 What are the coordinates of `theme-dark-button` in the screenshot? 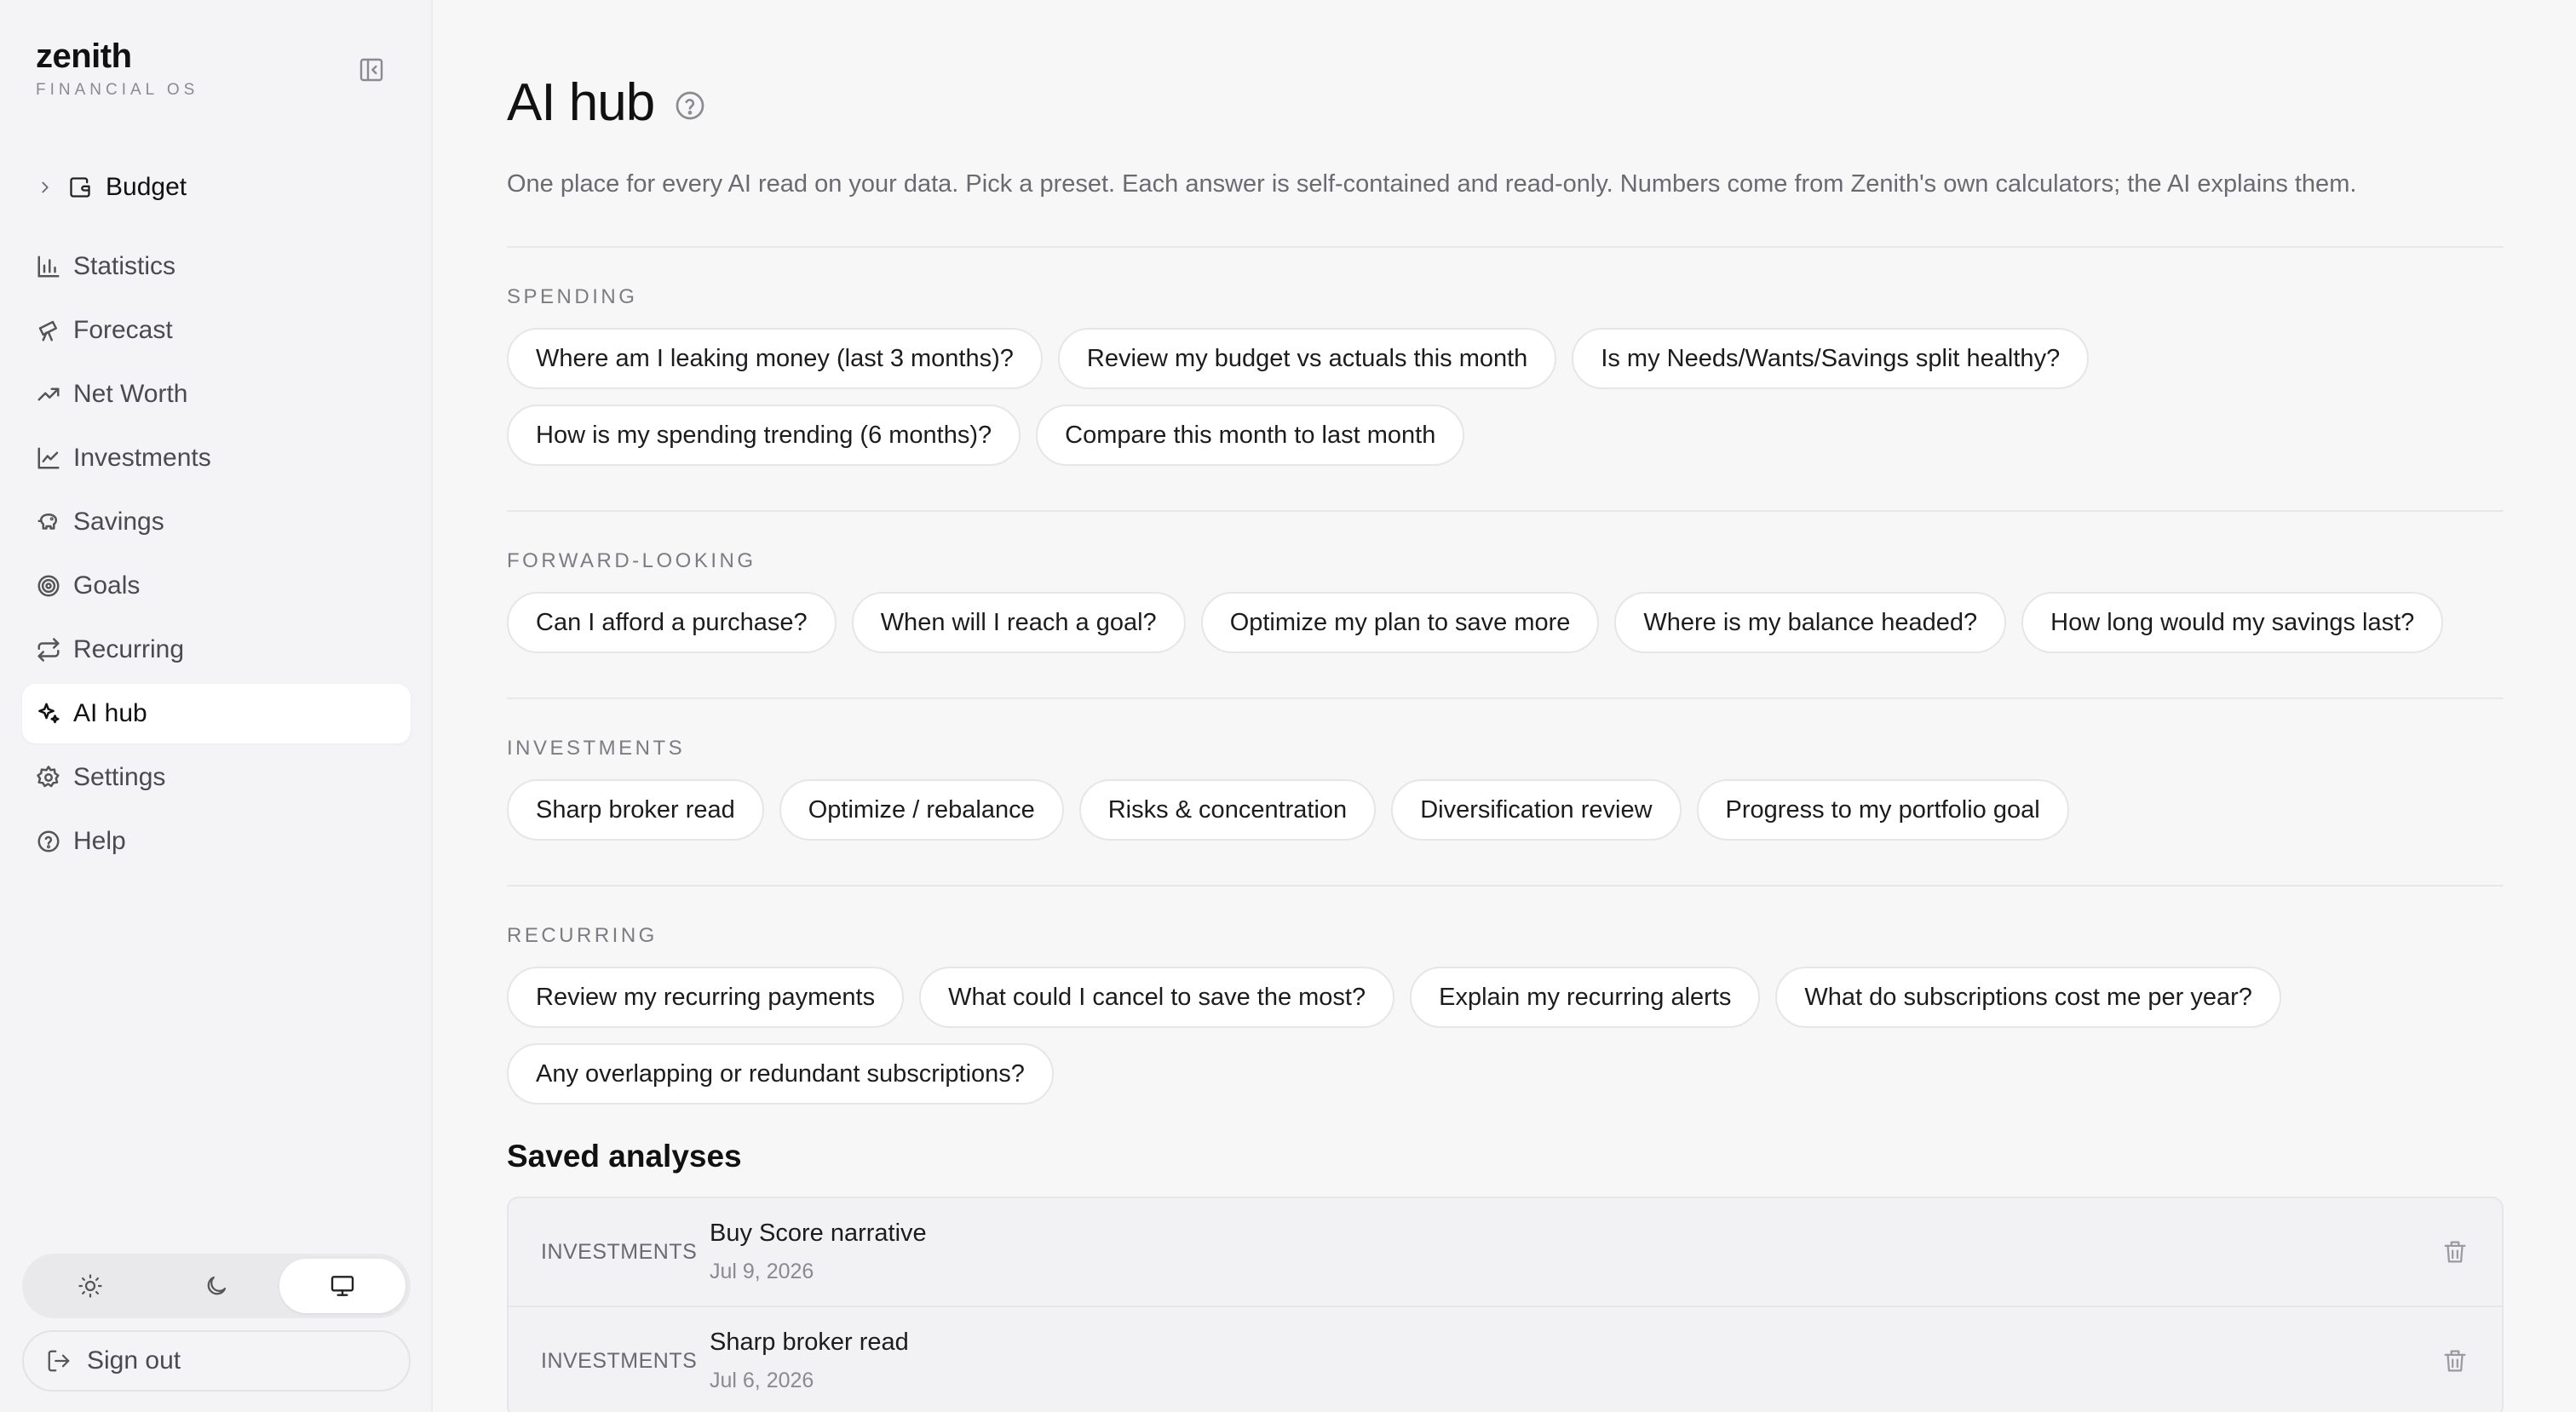 It's located at (216, 1286).